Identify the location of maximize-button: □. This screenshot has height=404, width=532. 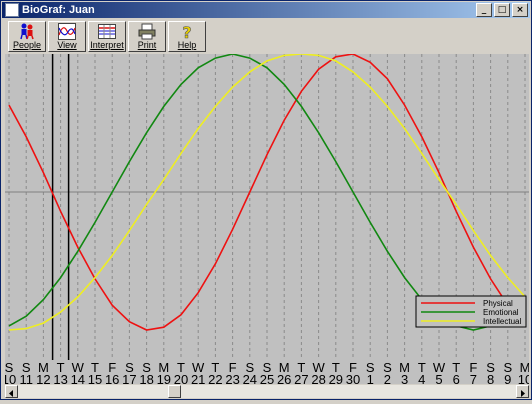
(502, 10).